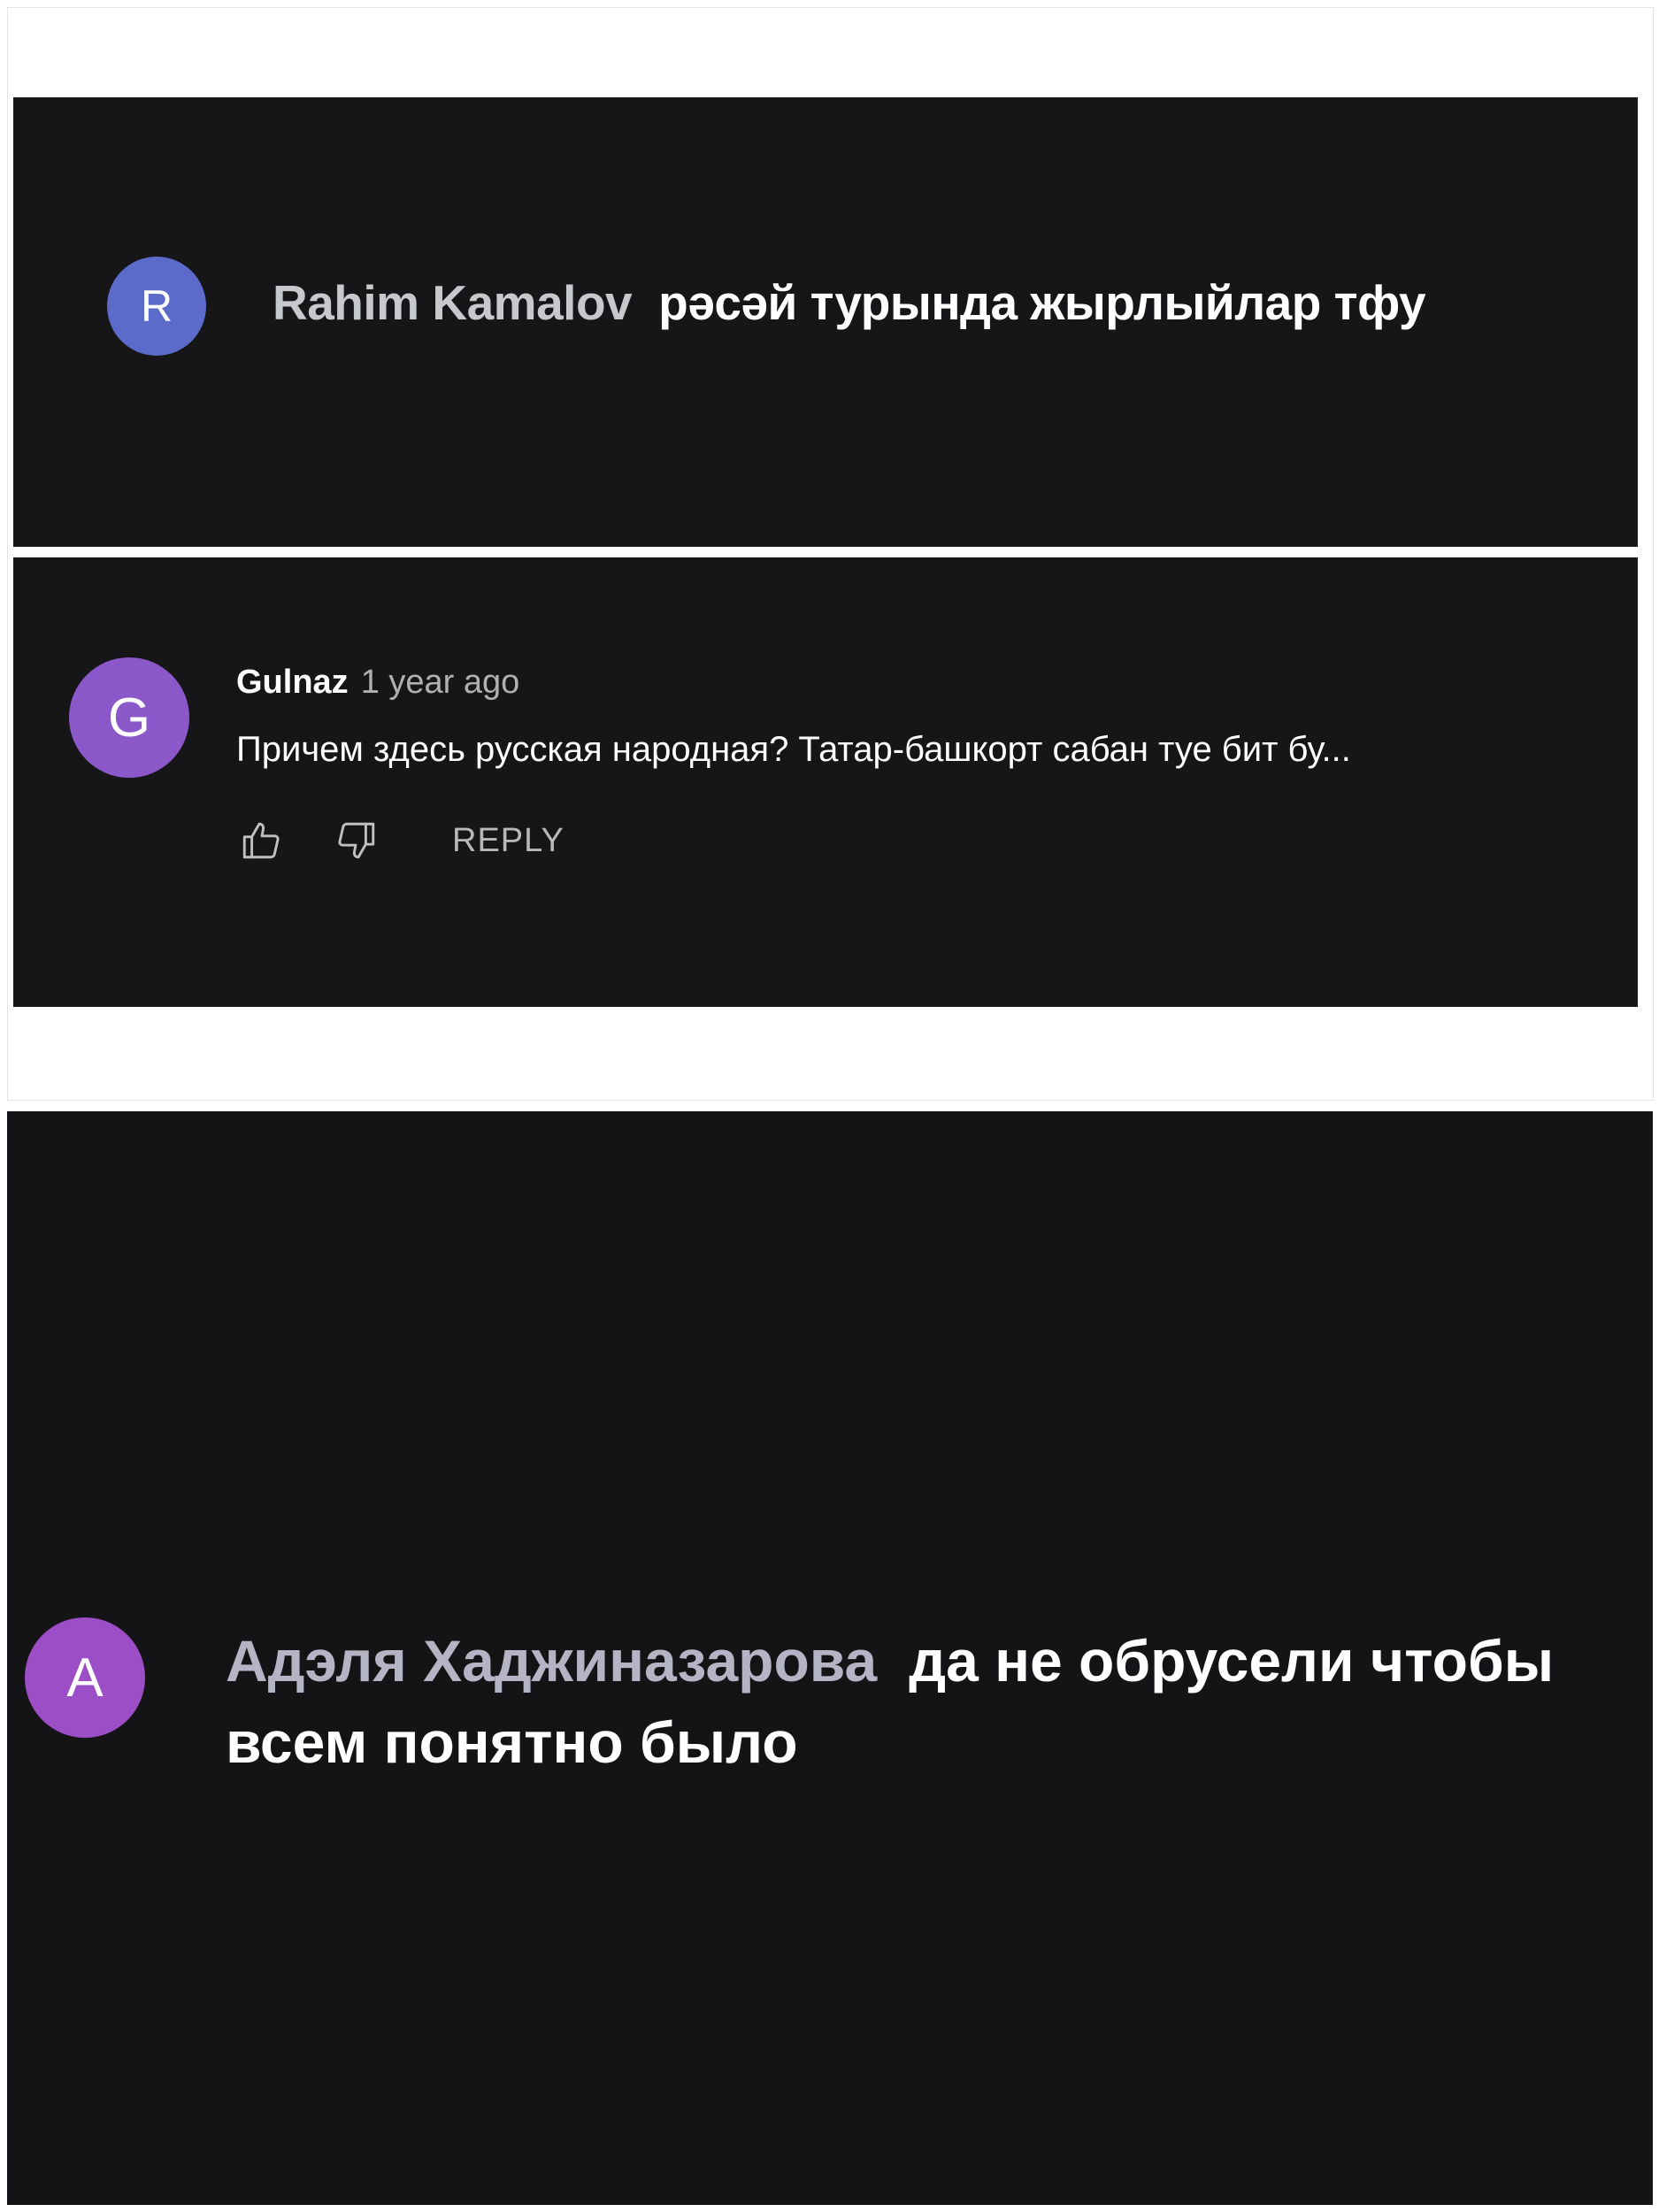 This screenshot has height=2212, width=1659. I want to click on comment-author: Rahim Kamalov, so click(453, 303).